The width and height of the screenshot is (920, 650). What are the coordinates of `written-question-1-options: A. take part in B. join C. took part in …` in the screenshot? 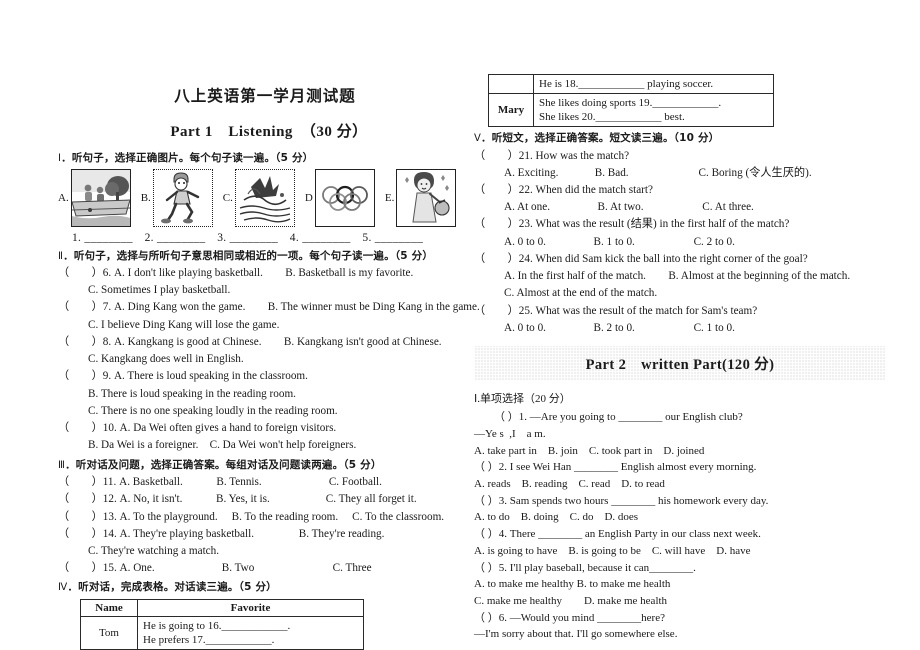 It's located at (680, 451).